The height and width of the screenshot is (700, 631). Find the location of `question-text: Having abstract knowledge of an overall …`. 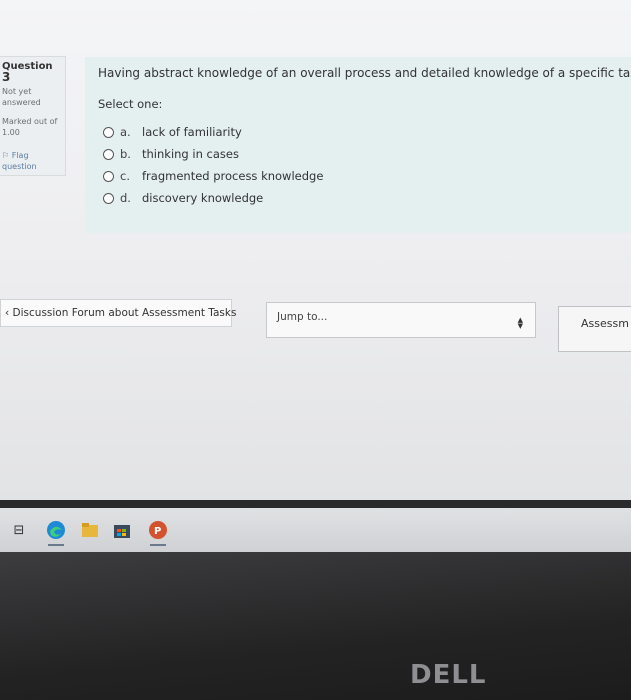

question-text: Having abstract knowledge of an overall … is located at coordinates (364, 73).